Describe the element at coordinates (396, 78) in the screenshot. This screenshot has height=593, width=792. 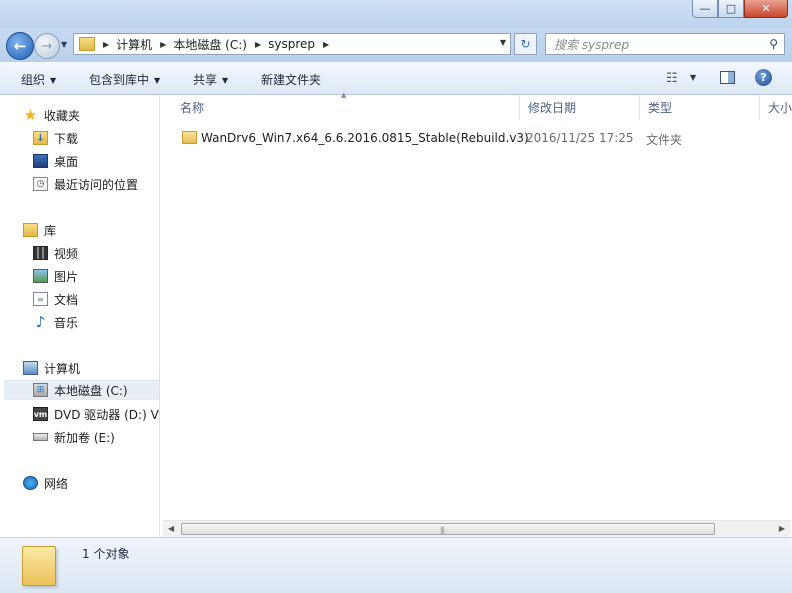
I see `command-bar: 组织 ▼ 包含到库中 ▼ 共享 ▼ 新建文件夹 ☷ ▼ ?` at that location.